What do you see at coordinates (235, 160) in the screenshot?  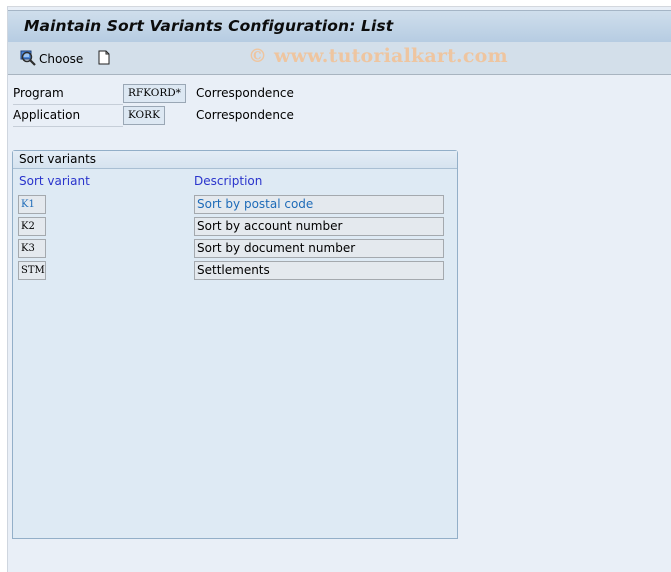 I see `group-title: Sort variants` at bounding box center [235, 160].